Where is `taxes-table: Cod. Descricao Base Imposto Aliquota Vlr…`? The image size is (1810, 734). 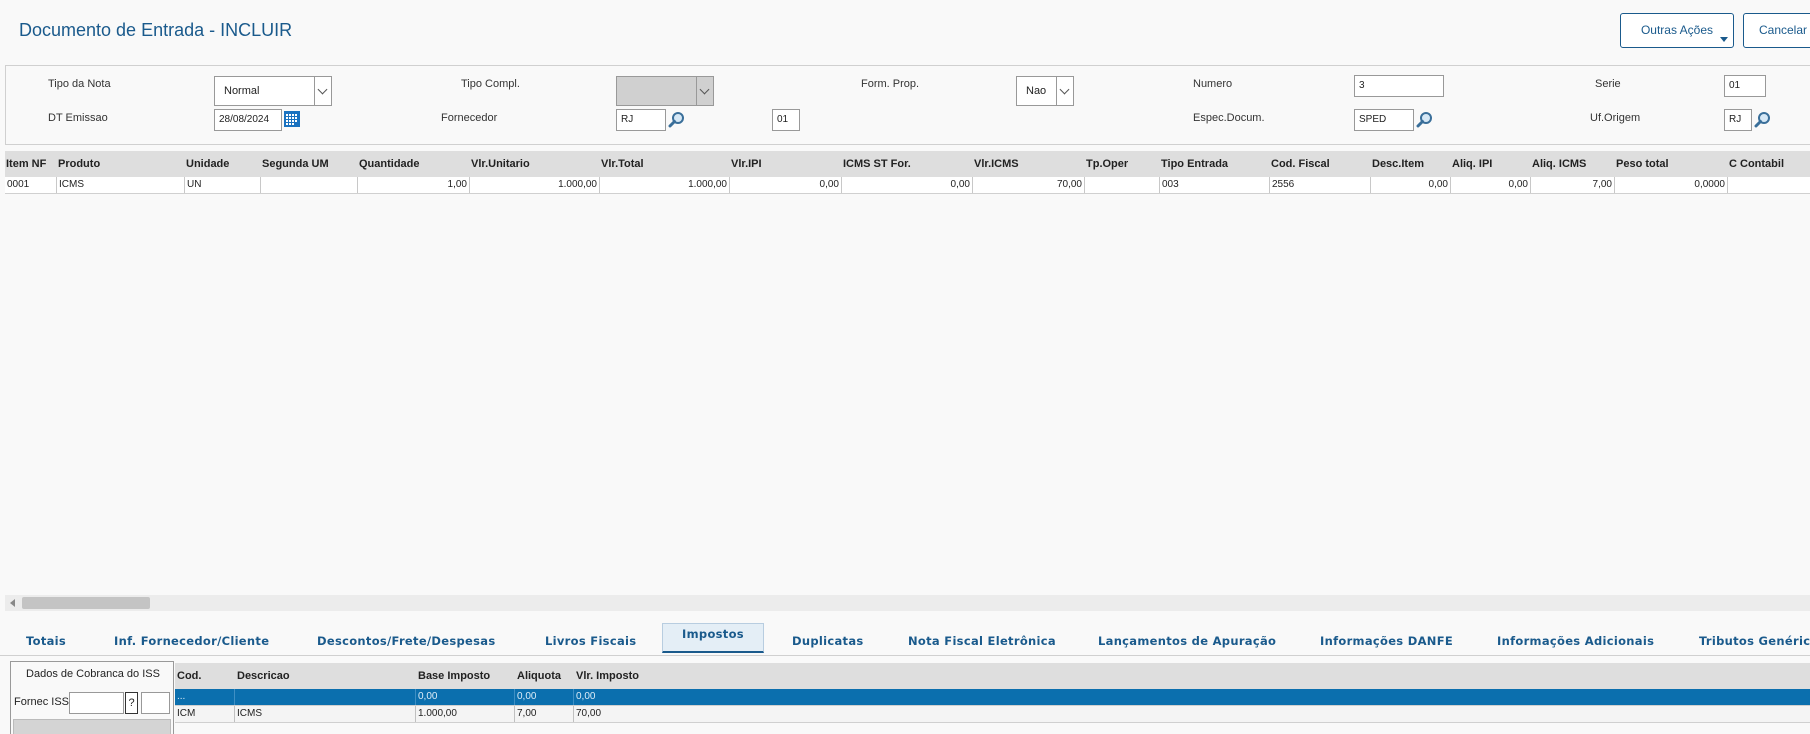 taxes-table: Cod. Descricao Base Imposto Aliquota Vlr… is located at coordinates (992, 698).